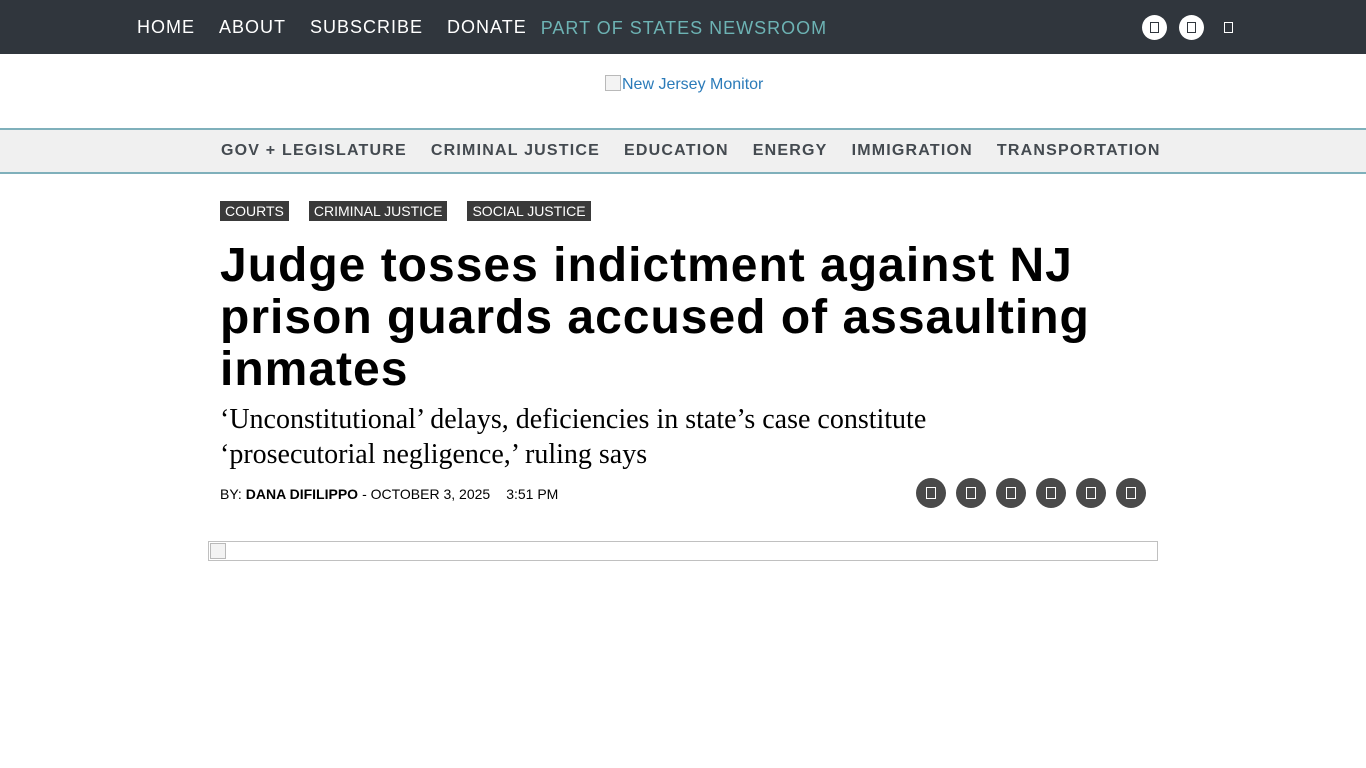  I want to click on nav-donate-link: DONATE, so click(487, 27).